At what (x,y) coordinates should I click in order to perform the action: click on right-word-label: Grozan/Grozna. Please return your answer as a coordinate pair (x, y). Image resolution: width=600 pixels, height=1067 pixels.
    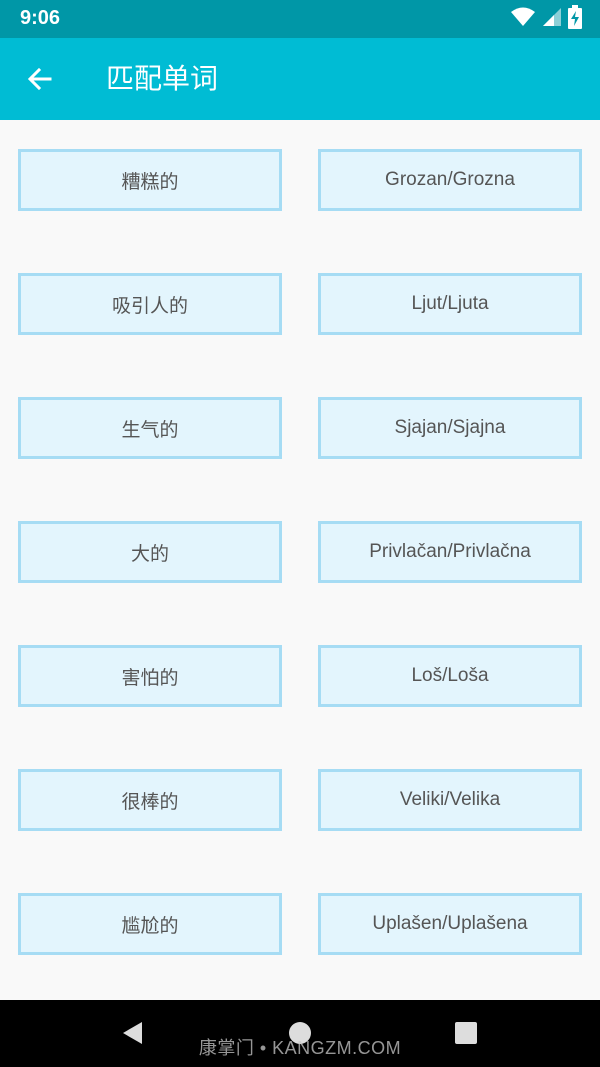
    Looking at the image, I should click on (450, 179).